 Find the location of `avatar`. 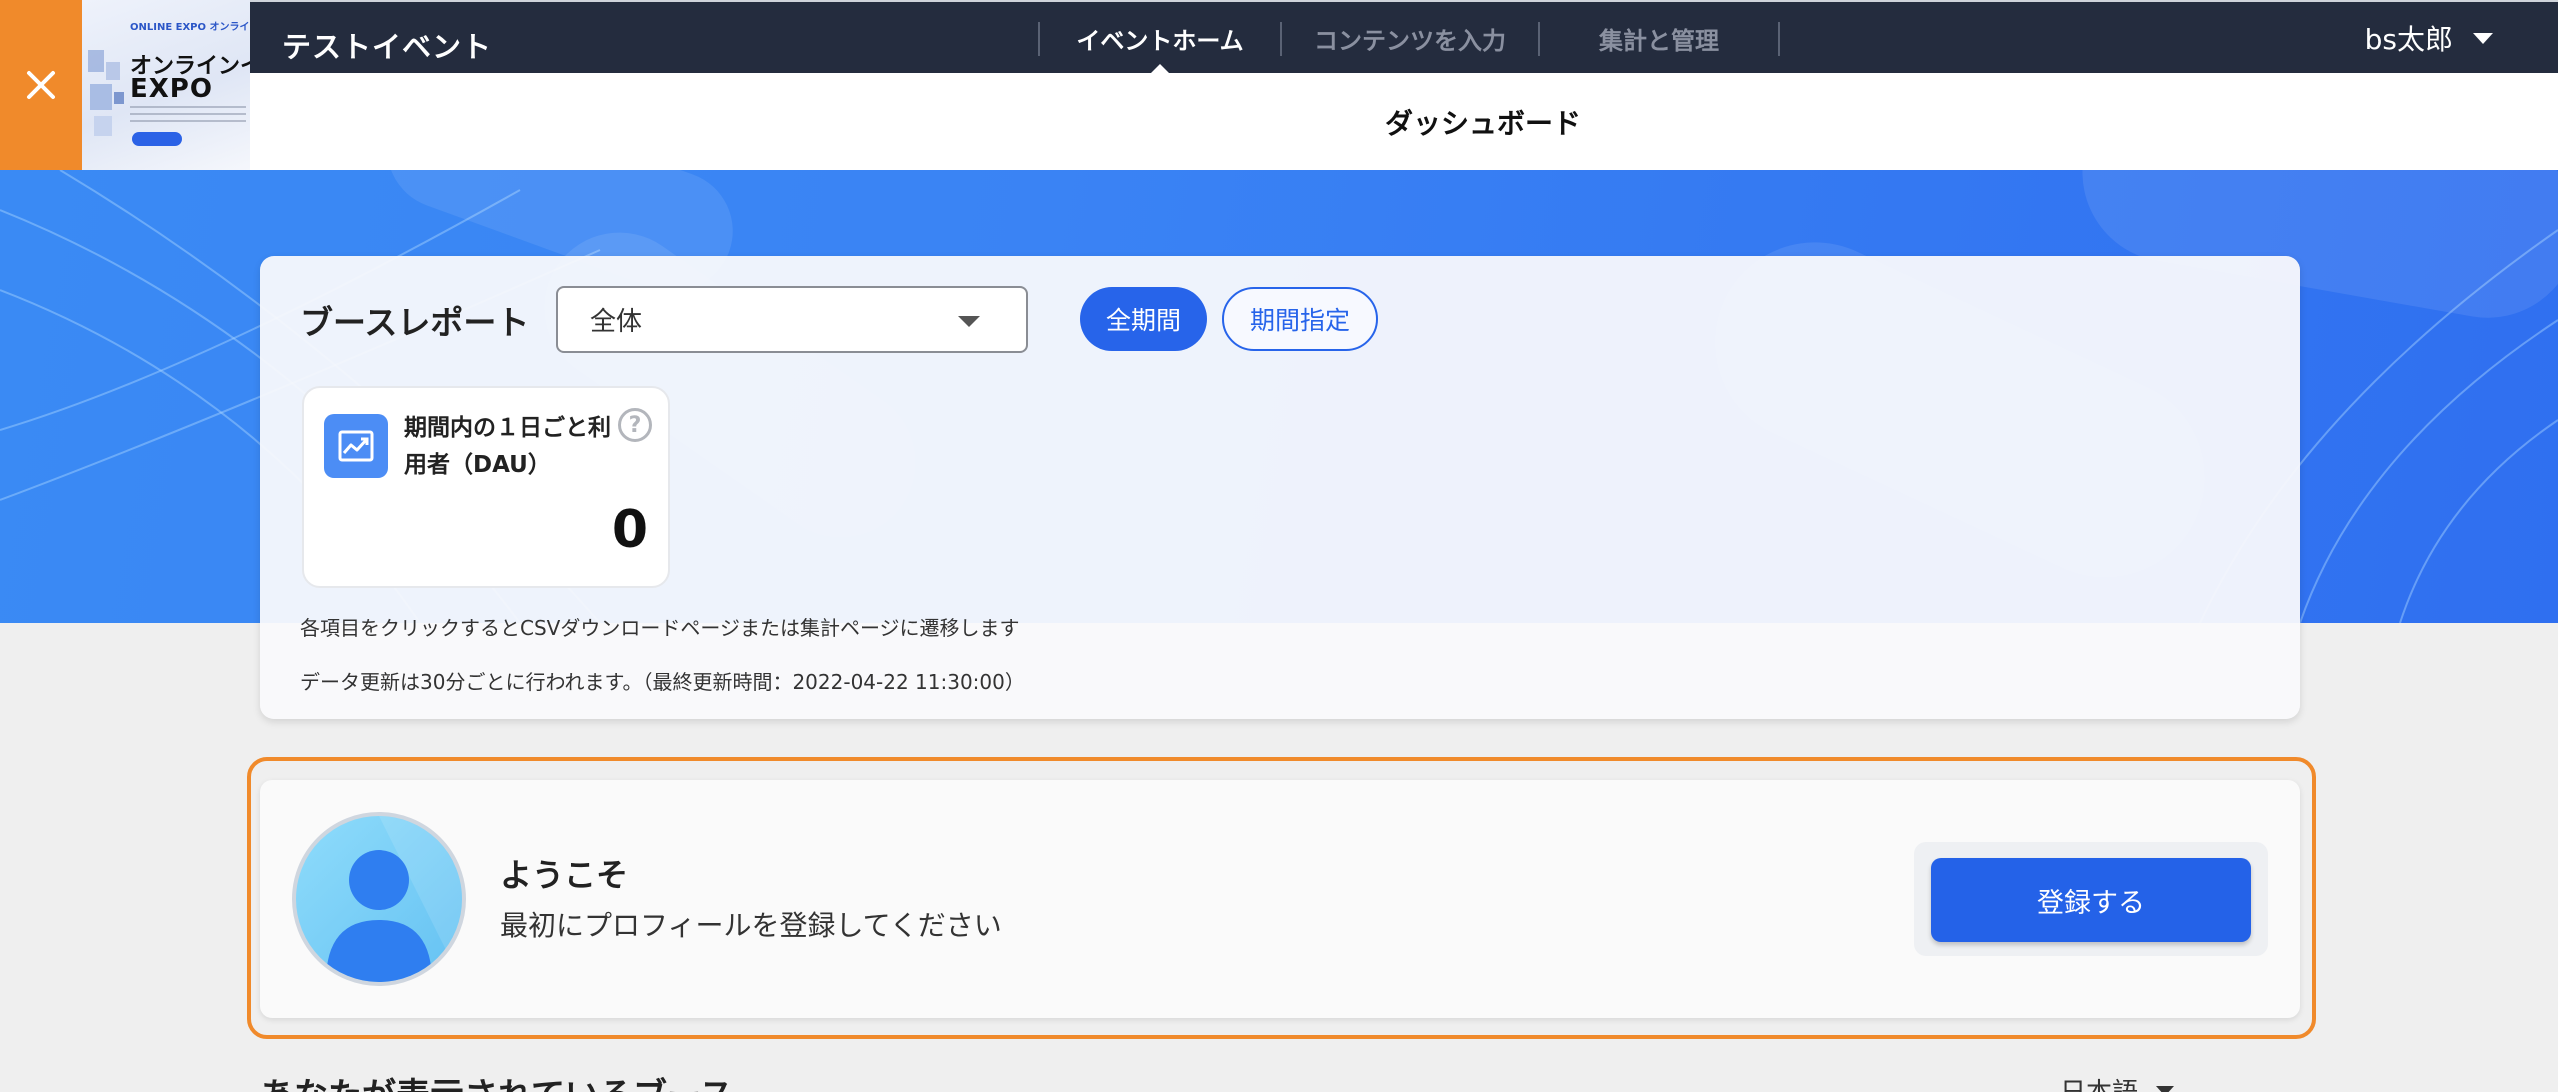

avatar is located at coordinates (379, 899).